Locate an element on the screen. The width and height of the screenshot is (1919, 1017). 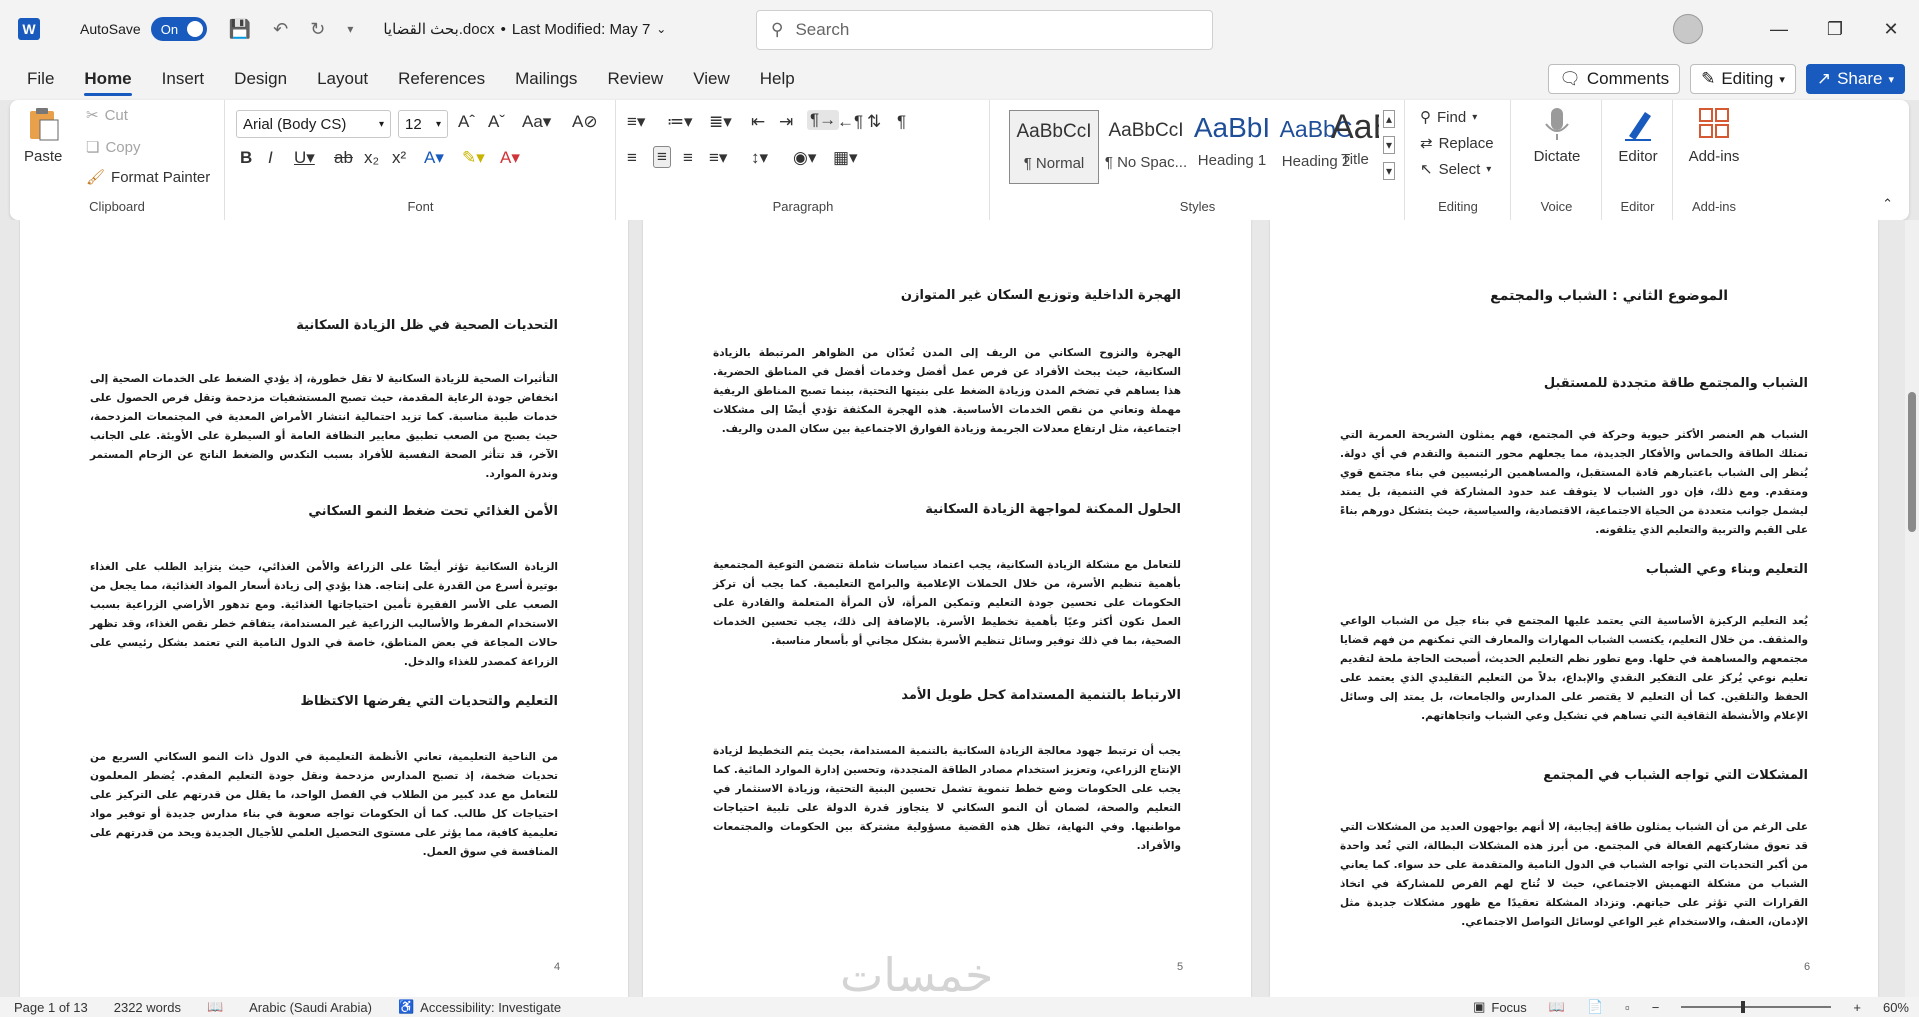
bullets-icon: ≡▾ is located at coordinates (636, 122).